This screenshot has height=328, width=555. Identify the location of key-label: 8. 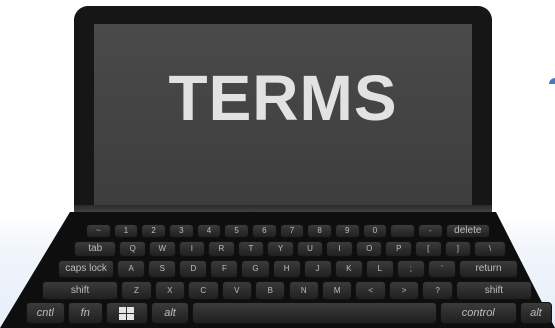
(319, 230).